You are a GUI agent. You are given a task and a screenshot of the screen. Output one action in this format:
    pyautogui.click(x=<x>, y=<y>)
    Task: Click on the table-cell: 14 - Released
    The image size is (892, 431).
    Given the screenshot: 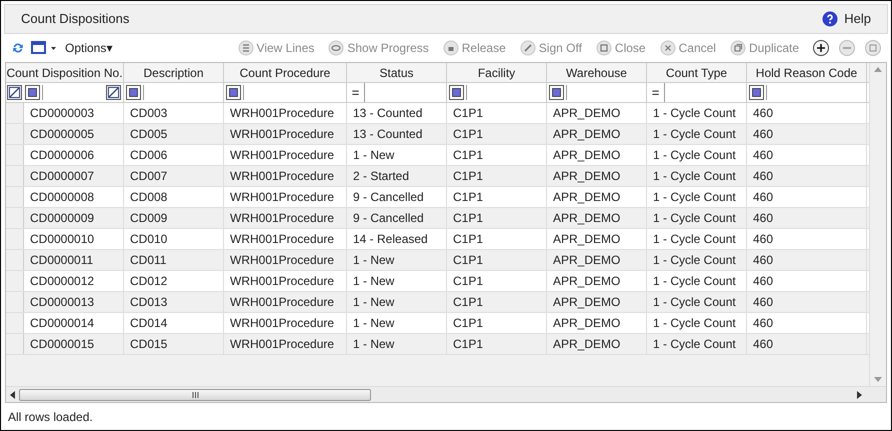 What is the action you would take?
    pyautogui.click(x=397, y=239)
    